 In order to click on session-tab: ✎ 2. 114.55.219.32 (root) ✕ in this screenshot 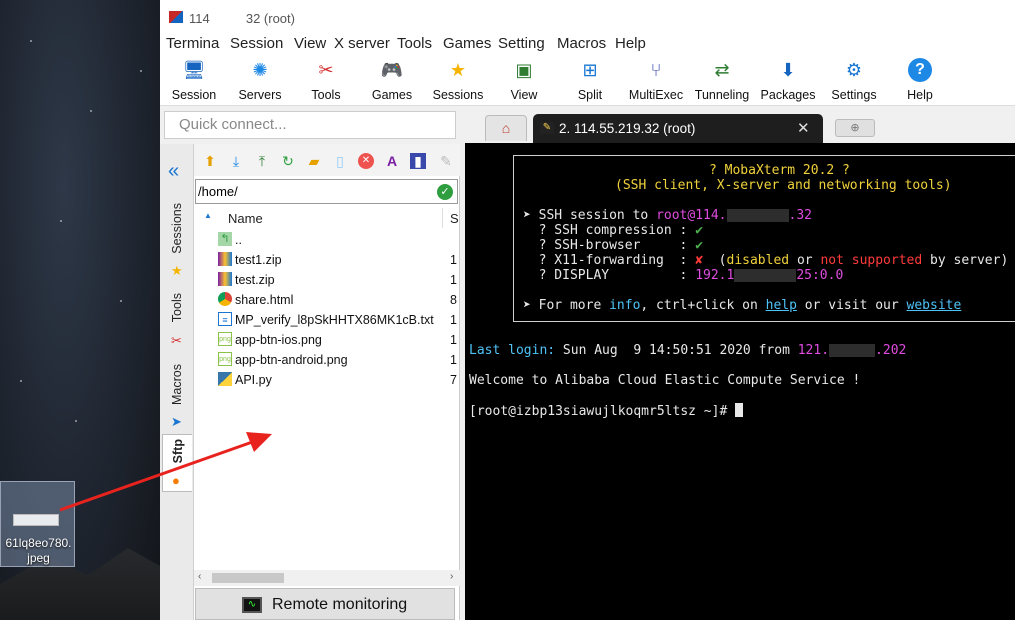, I will do `click(678, 128)`.